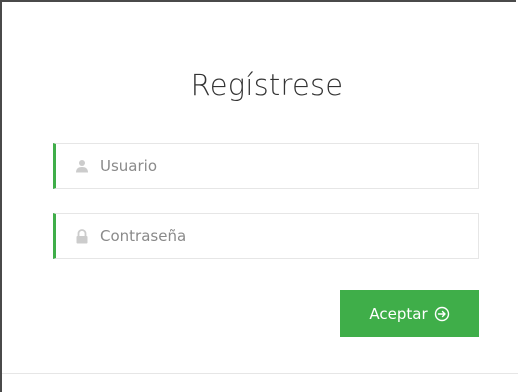 The height and width of the screenshot is (392, 518). Describe the element at coordinates (82, 236) in the screenshot. I see `lock-icon` at that location.